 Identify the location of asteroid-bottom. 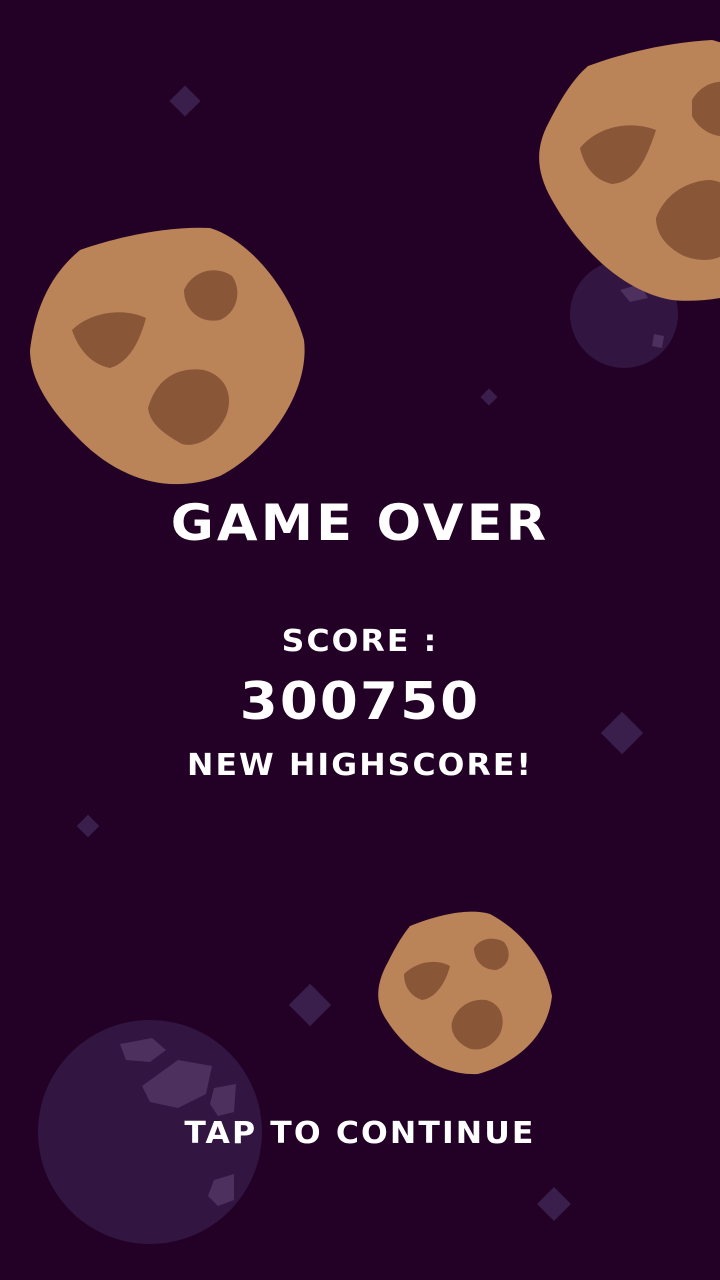
(465, 993).